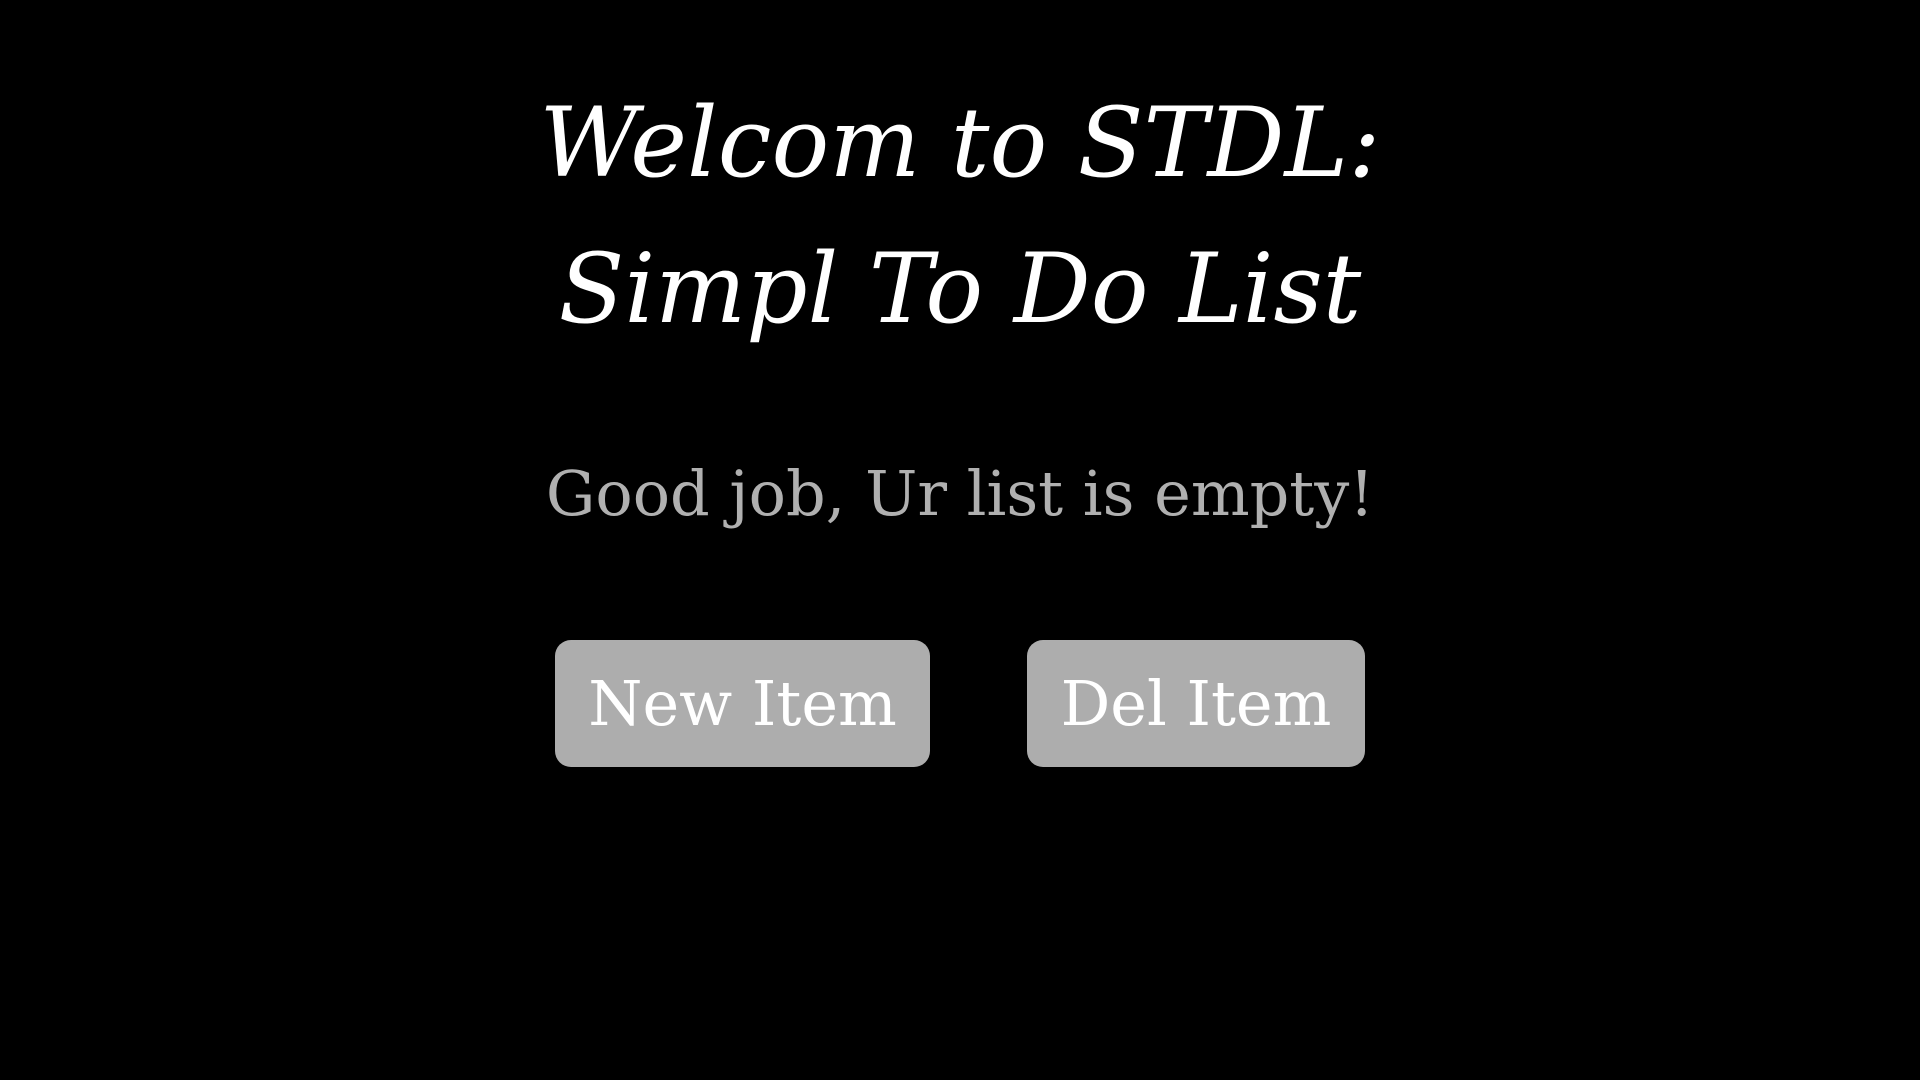 The width and height of the screenshot is (1920, 1080). I want to click on empty-list-message: Good job, Ur list is empty!, so click(960, 493).